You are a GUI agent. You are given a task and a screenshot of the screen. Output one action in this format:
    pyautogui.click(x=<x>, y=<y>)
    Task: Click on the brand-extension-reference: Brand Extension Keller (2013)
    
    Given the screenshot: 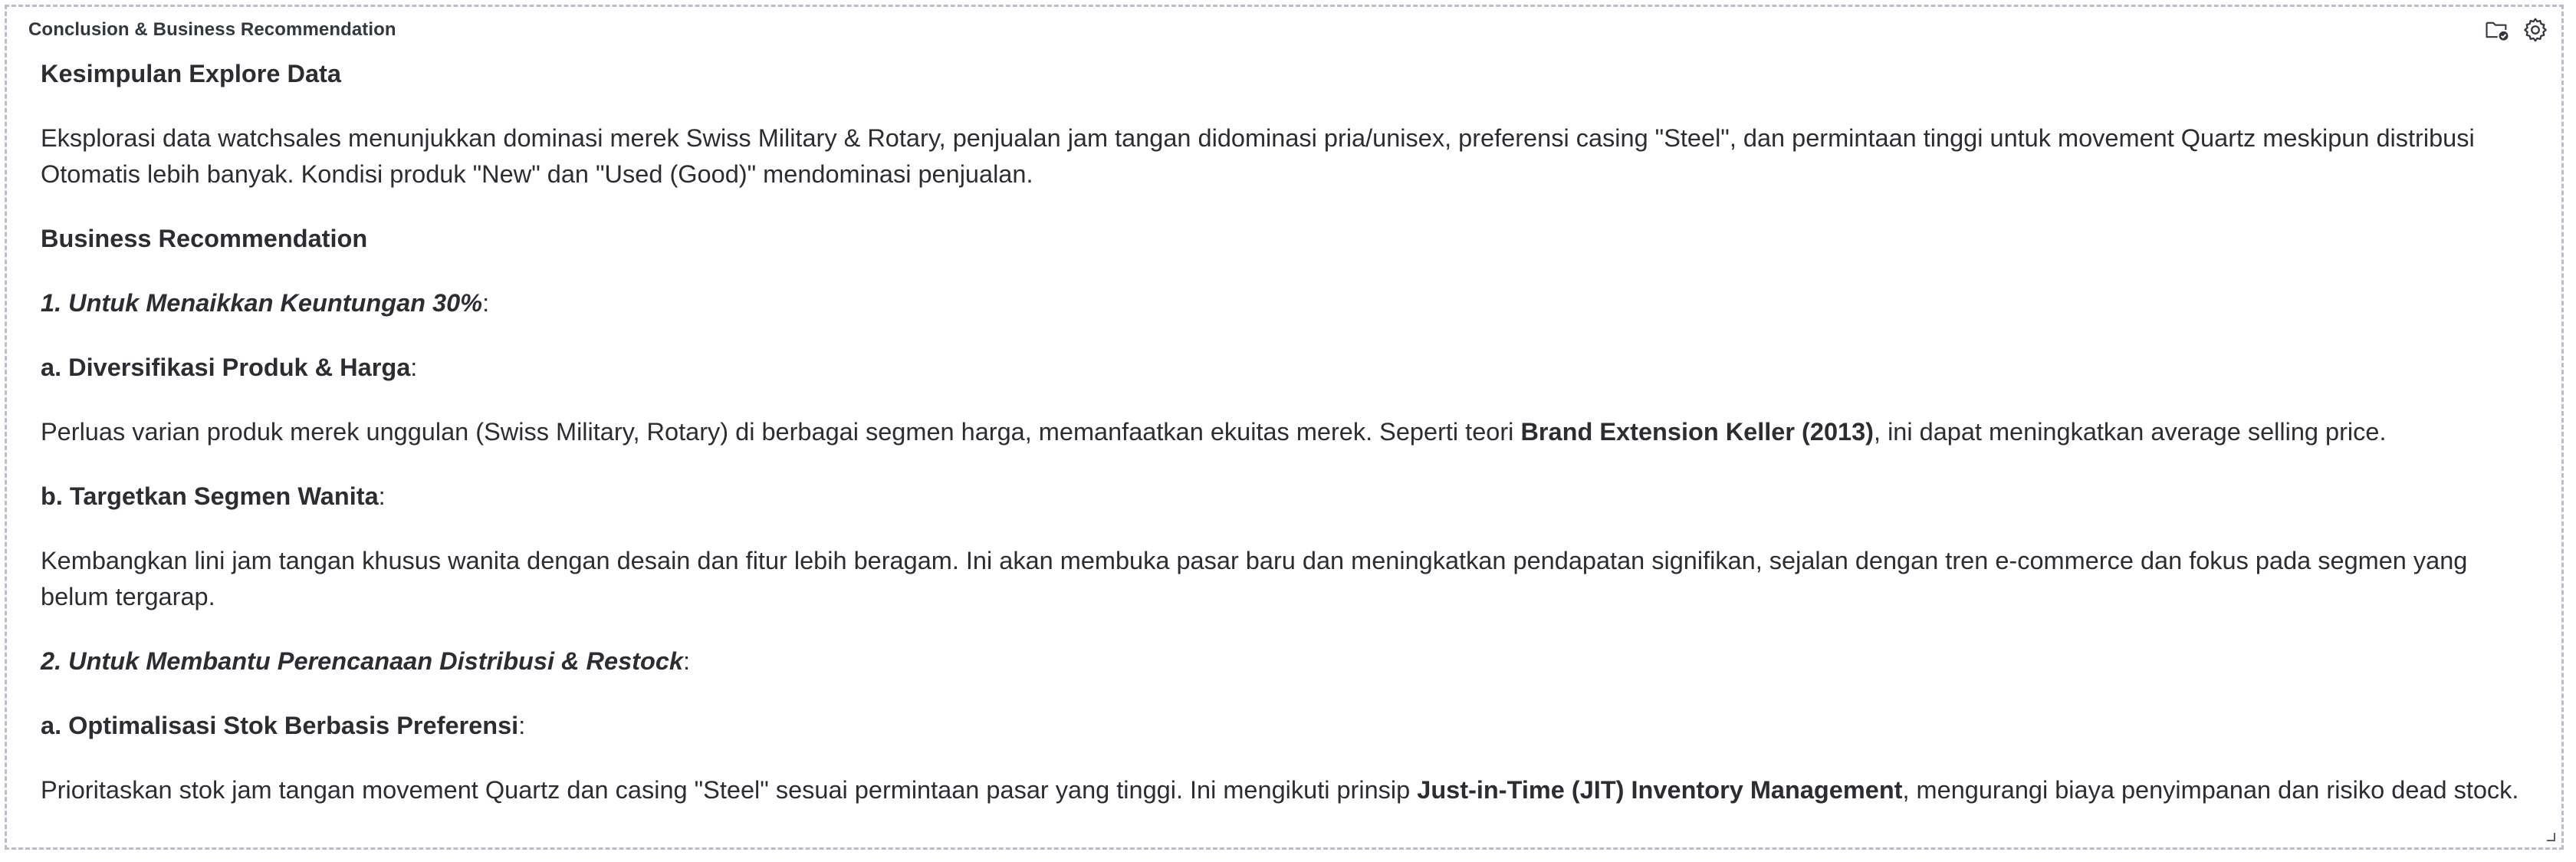 What is the action you would take?
    pyautogui.click(x=1697, y=432)
    